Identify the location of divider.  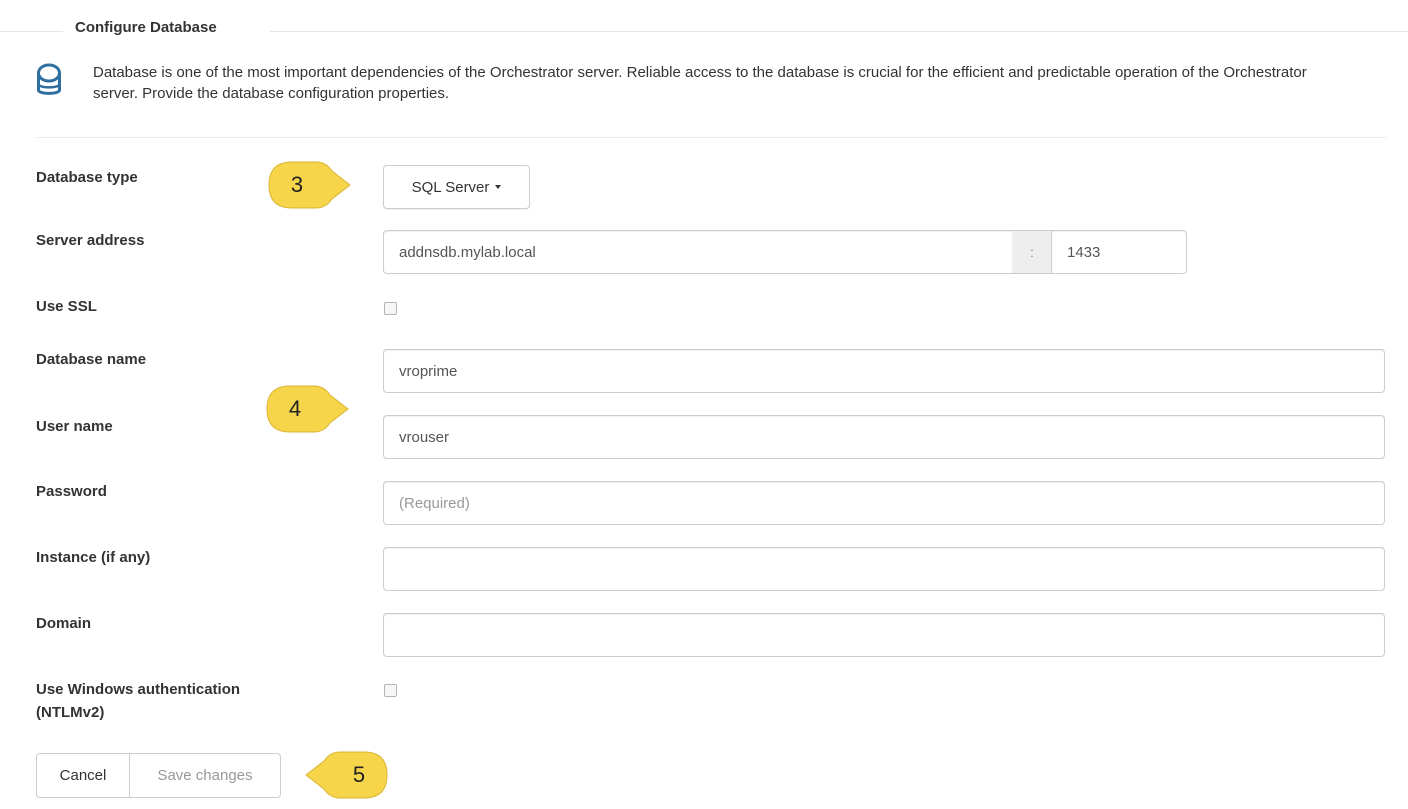
(711, 137).